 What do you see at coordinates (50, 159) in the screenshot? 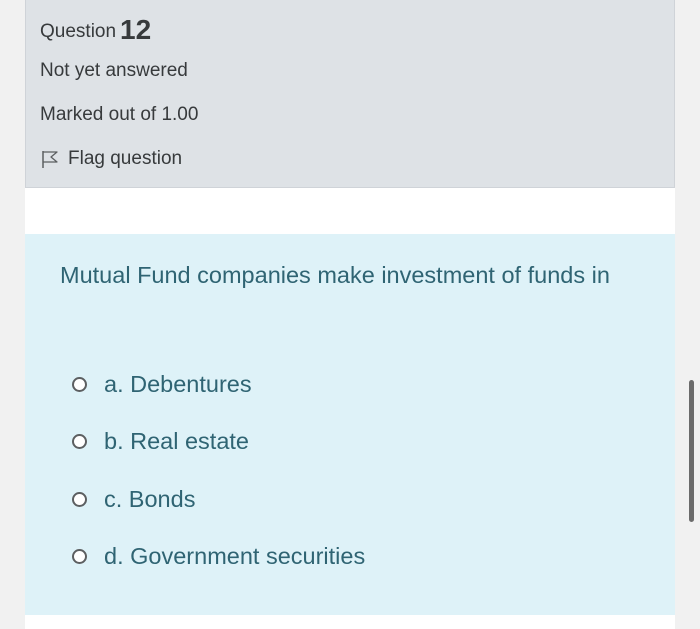
I see `flag-icon` at bounding box center [50, 159].